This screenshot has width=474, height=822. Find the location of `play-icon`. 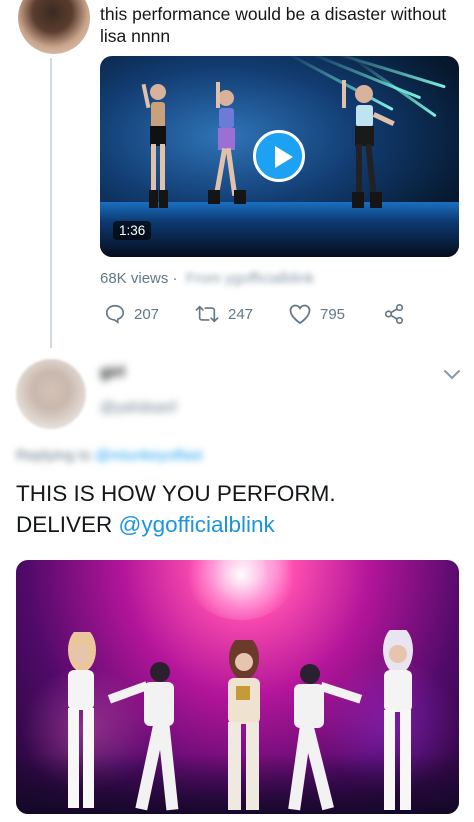

play-icon is located at coordinates (279, 156).